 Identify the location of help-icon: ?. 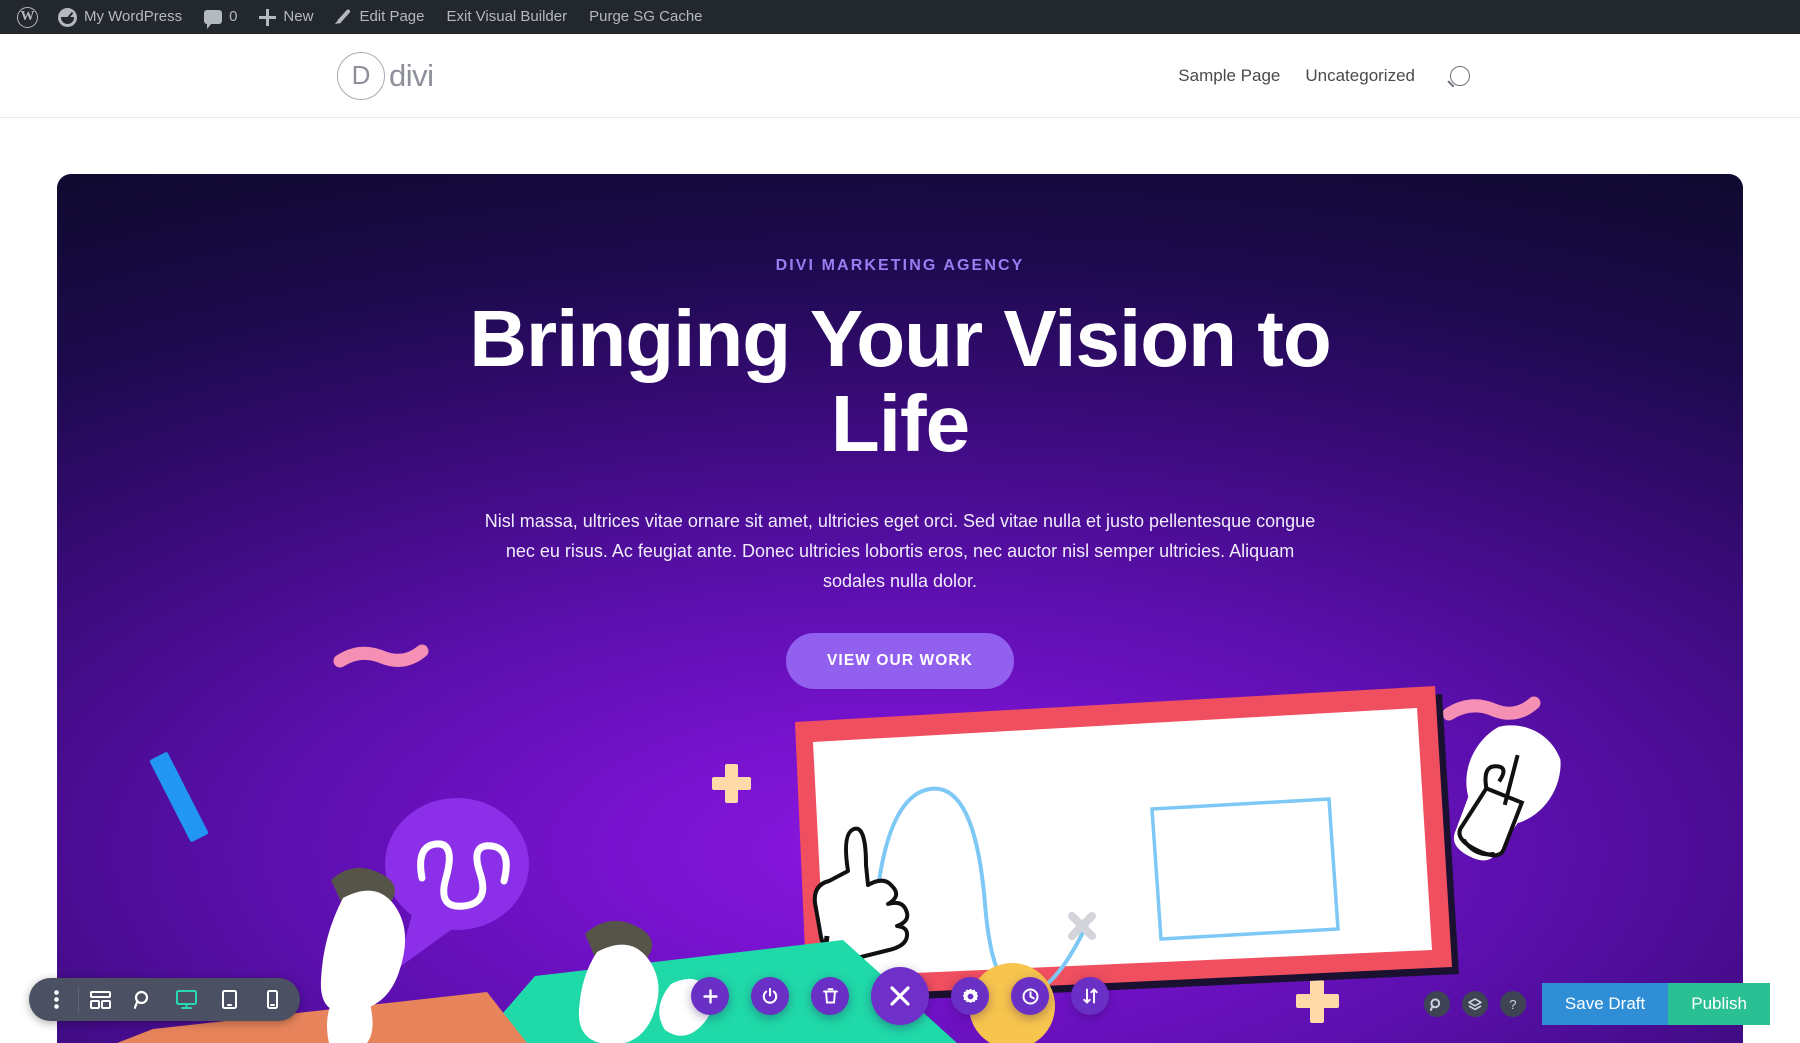
(1512, 1004).